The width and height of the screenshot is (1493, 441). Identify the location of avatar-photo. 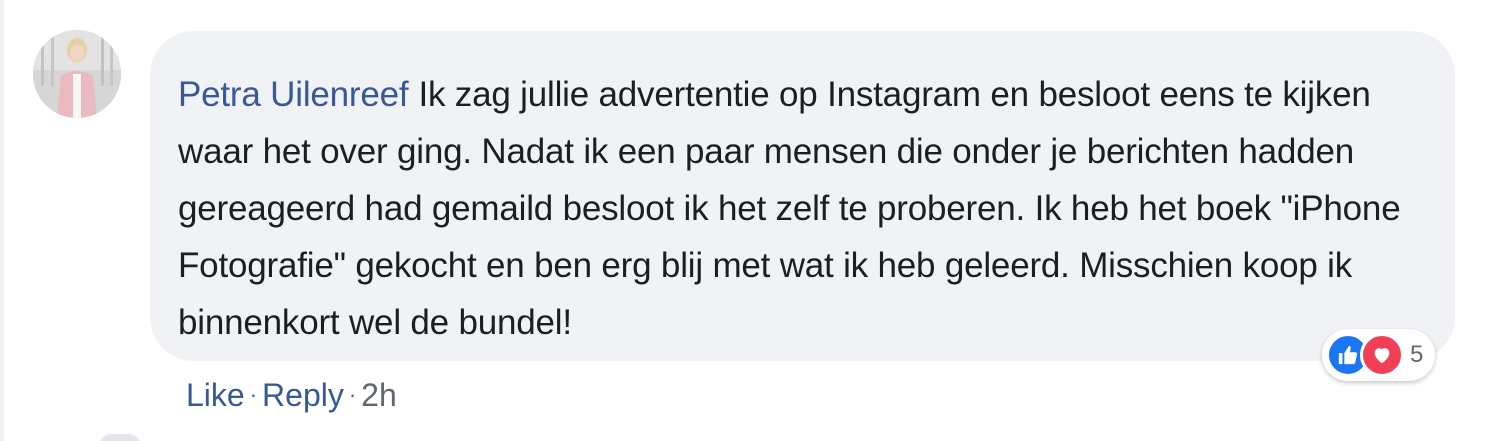
(77, 74).